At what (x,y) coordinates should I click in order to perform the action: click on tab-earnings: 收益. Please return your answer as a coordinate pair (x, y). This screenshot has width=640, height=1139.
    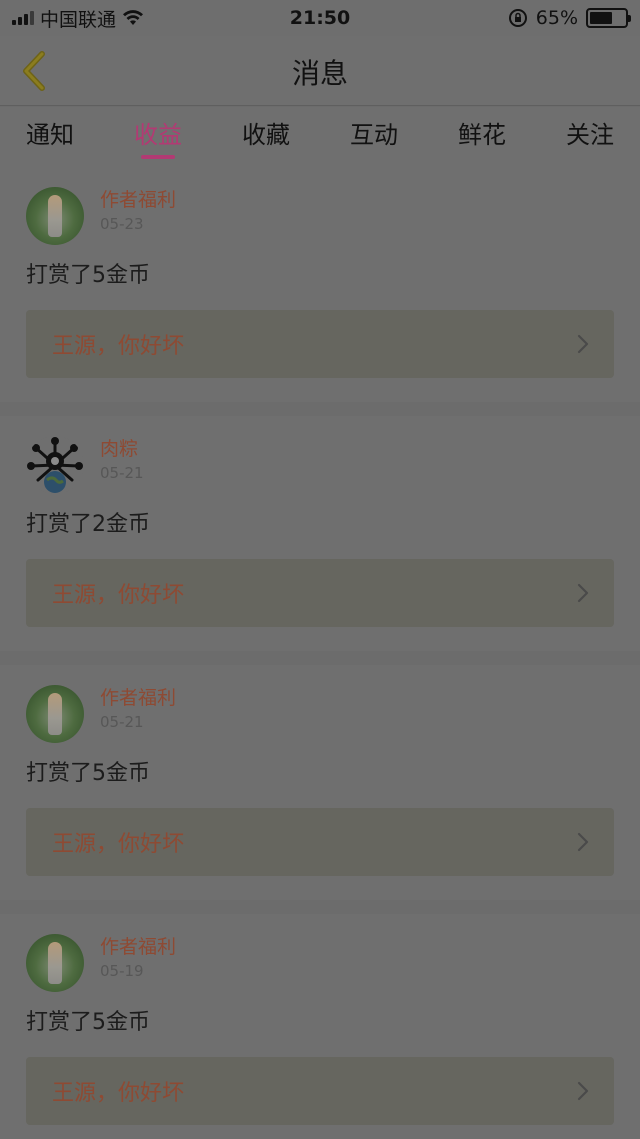
    Looking at the image, I should click on (158, 137).